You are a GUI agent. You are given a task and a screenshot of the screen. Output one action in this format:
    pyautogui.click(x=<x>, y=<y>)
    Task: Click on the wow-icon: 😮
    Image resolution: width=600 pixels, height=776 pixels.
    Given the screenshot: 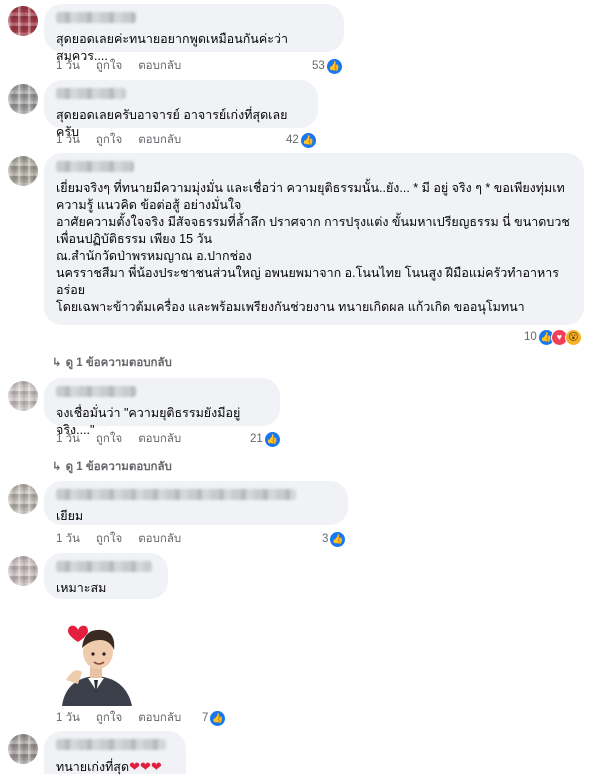 What is the action you would take?
    pyautogui.click(x=573, y=337)
    